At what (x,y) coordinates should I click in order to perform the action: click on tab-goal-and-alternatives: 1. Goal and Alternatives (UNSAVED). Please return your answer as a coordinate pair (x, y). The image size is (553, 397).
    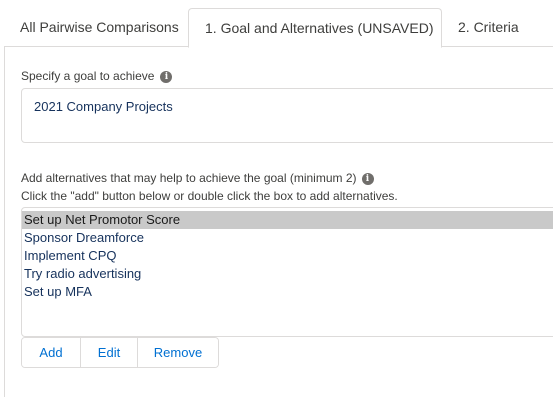
    Looking at the image, I should click on (315, 28).